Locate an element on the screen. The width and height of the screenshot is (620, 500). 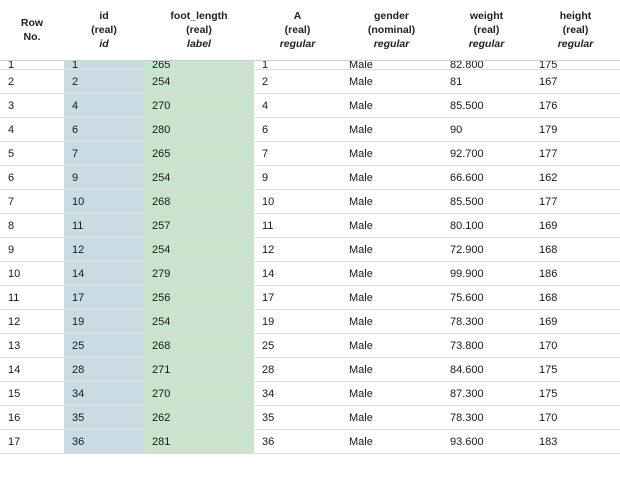
a-cell: 4 is located at coordinates (297, 105).